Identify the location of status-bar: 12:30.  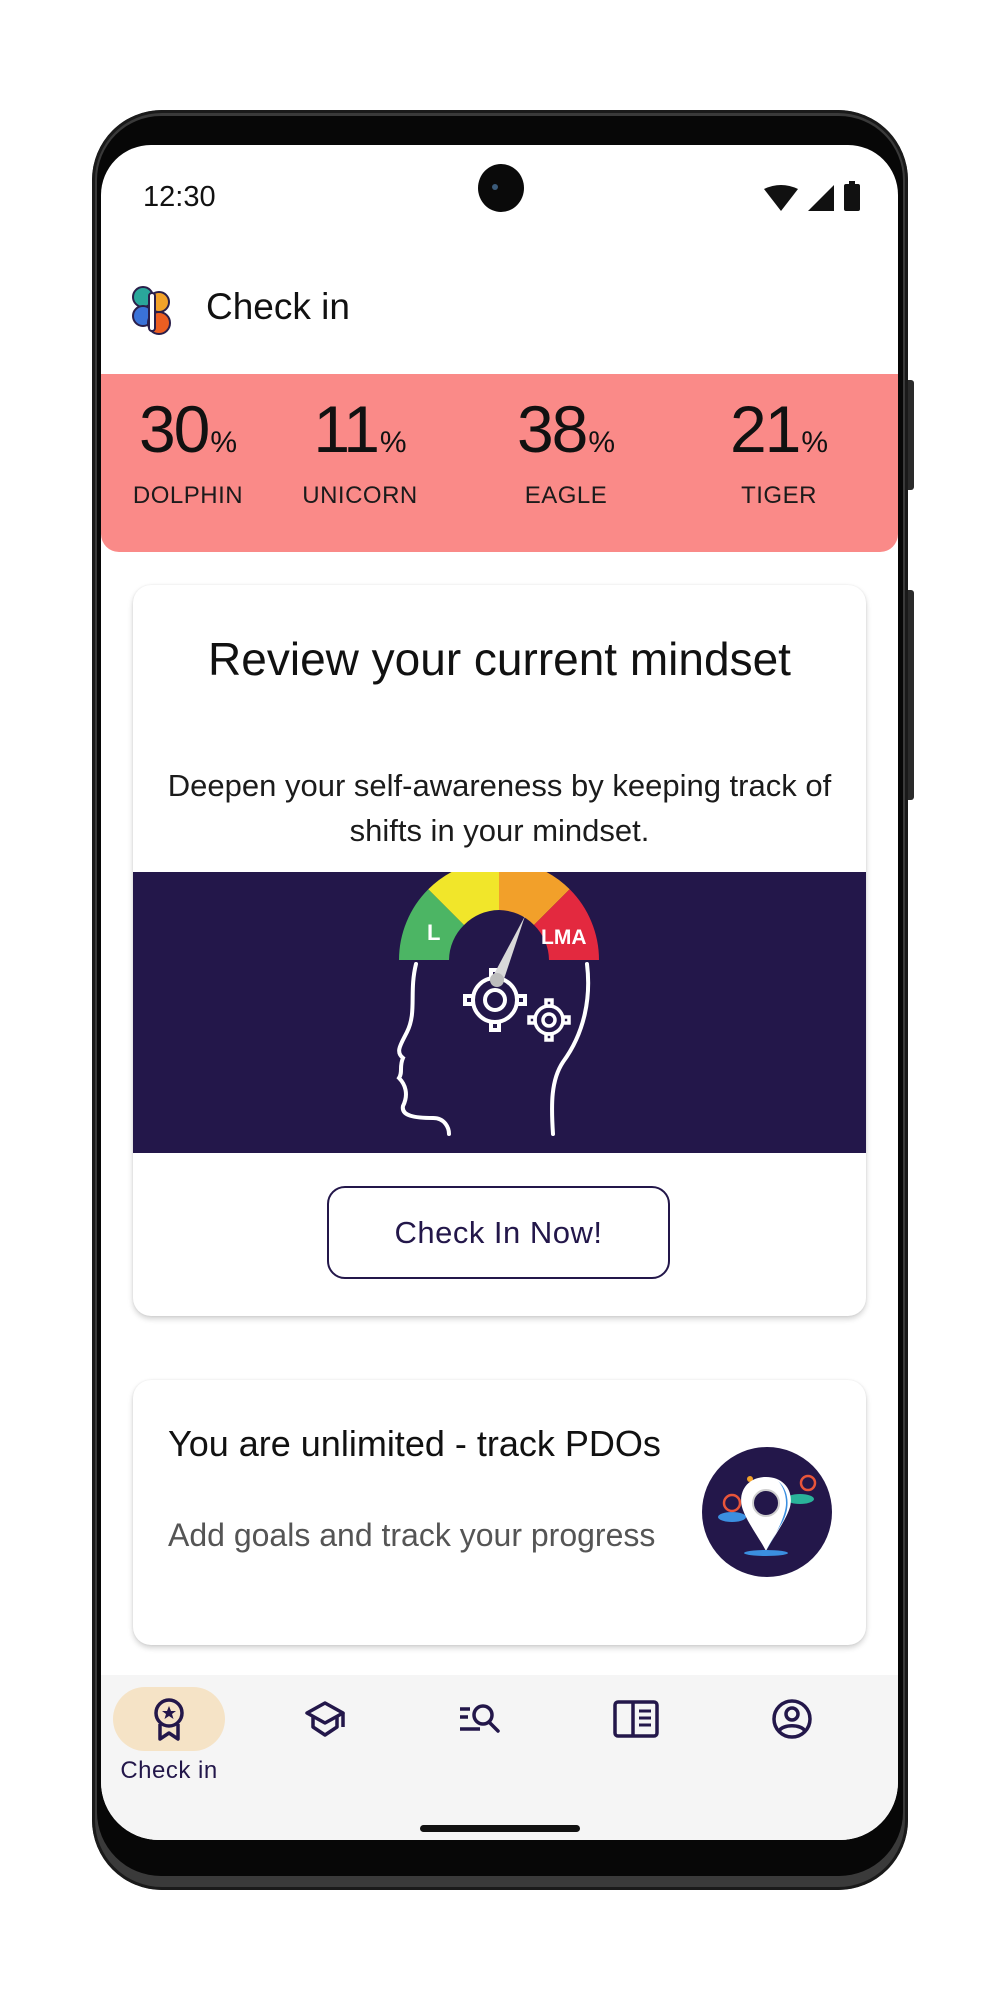
(499, 195).